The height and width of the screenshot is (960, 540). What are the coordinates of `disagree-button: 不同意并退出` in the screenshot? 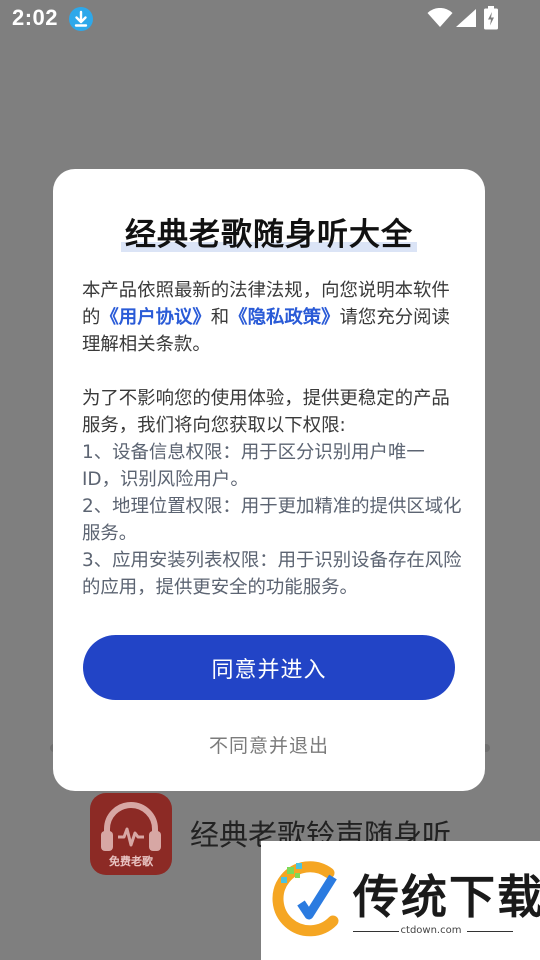 It's located at (269, 744).